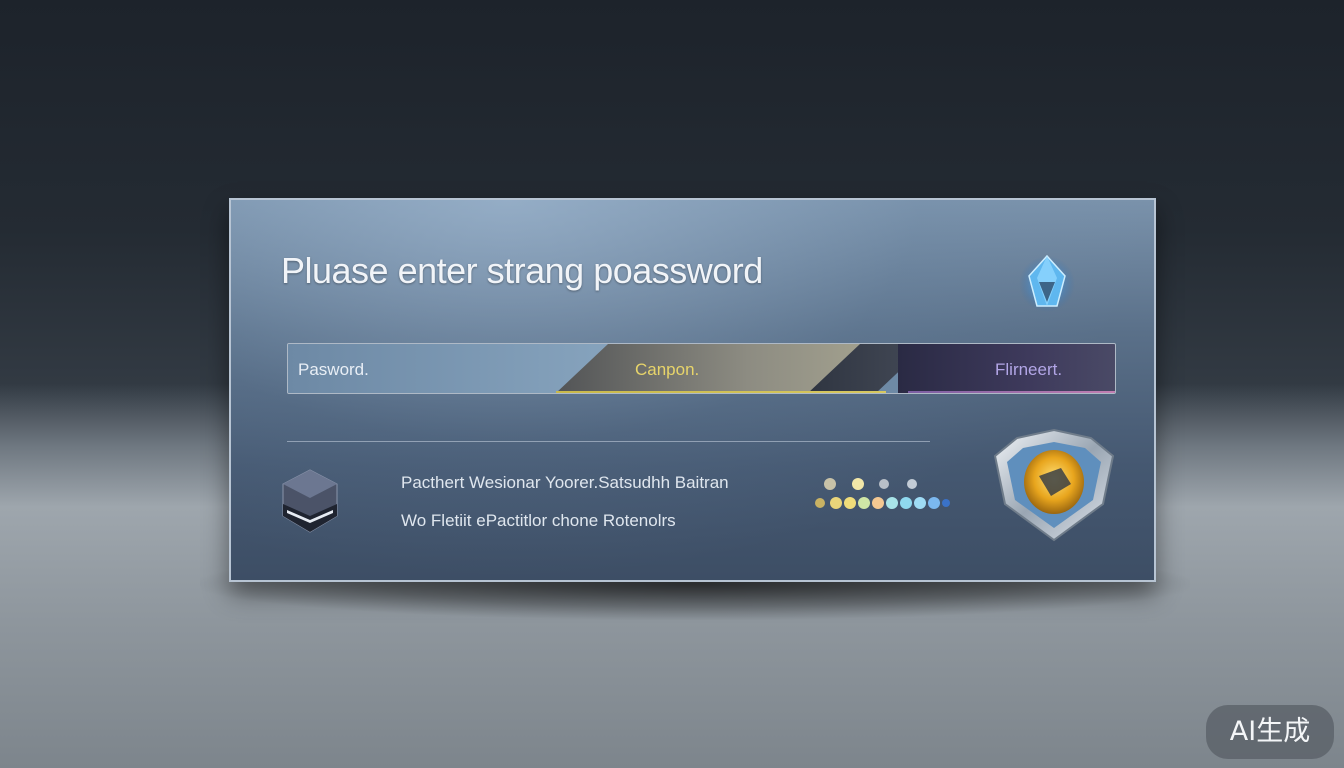  What do you see at coordinates (1047, 283) in the screenshot?
I see `crystal-gem-icon` at bounding box center [1047, 283].